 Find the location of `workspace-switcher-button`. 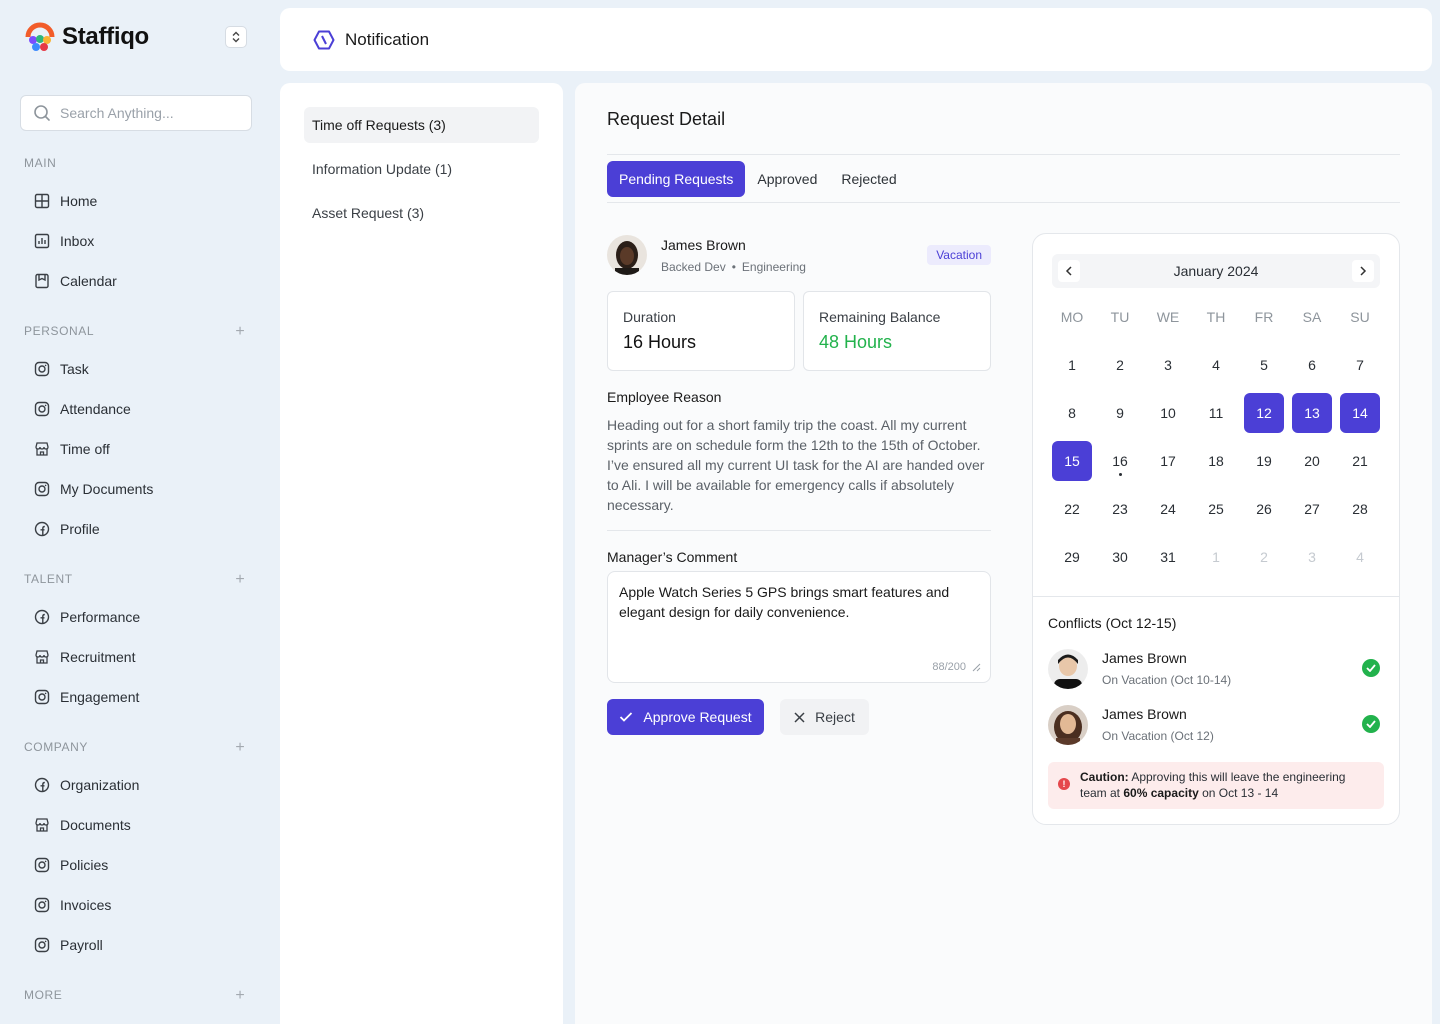

workspace-switcher-button is located at coordinates (236, 37).